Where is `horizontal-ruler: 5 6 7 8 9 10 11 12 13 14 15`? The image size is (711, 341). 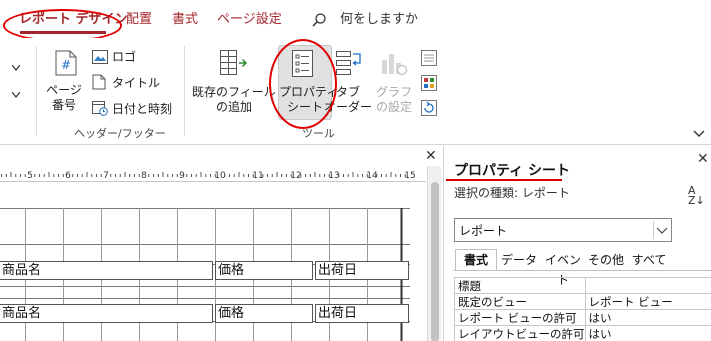 horizontal-ruler: 5 6 7 8 9 10 11 12 13 14 15 is located at coordinates (213, 175).